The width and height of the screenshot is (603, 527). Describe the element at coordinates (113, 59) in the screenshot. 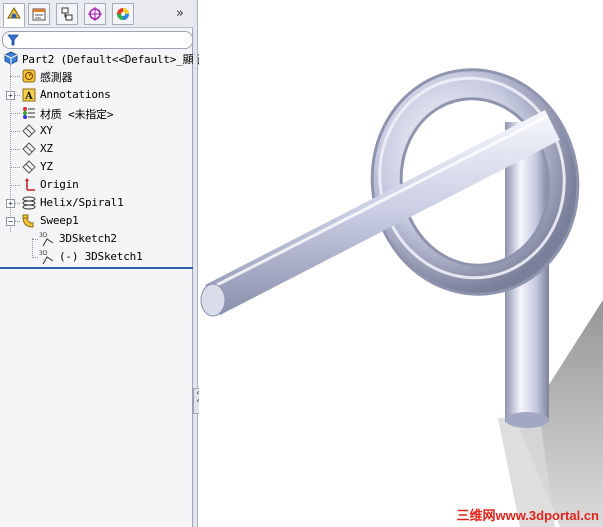

I see `tree-root-label: Part2 (Default<<Default>_顯示` at that location.